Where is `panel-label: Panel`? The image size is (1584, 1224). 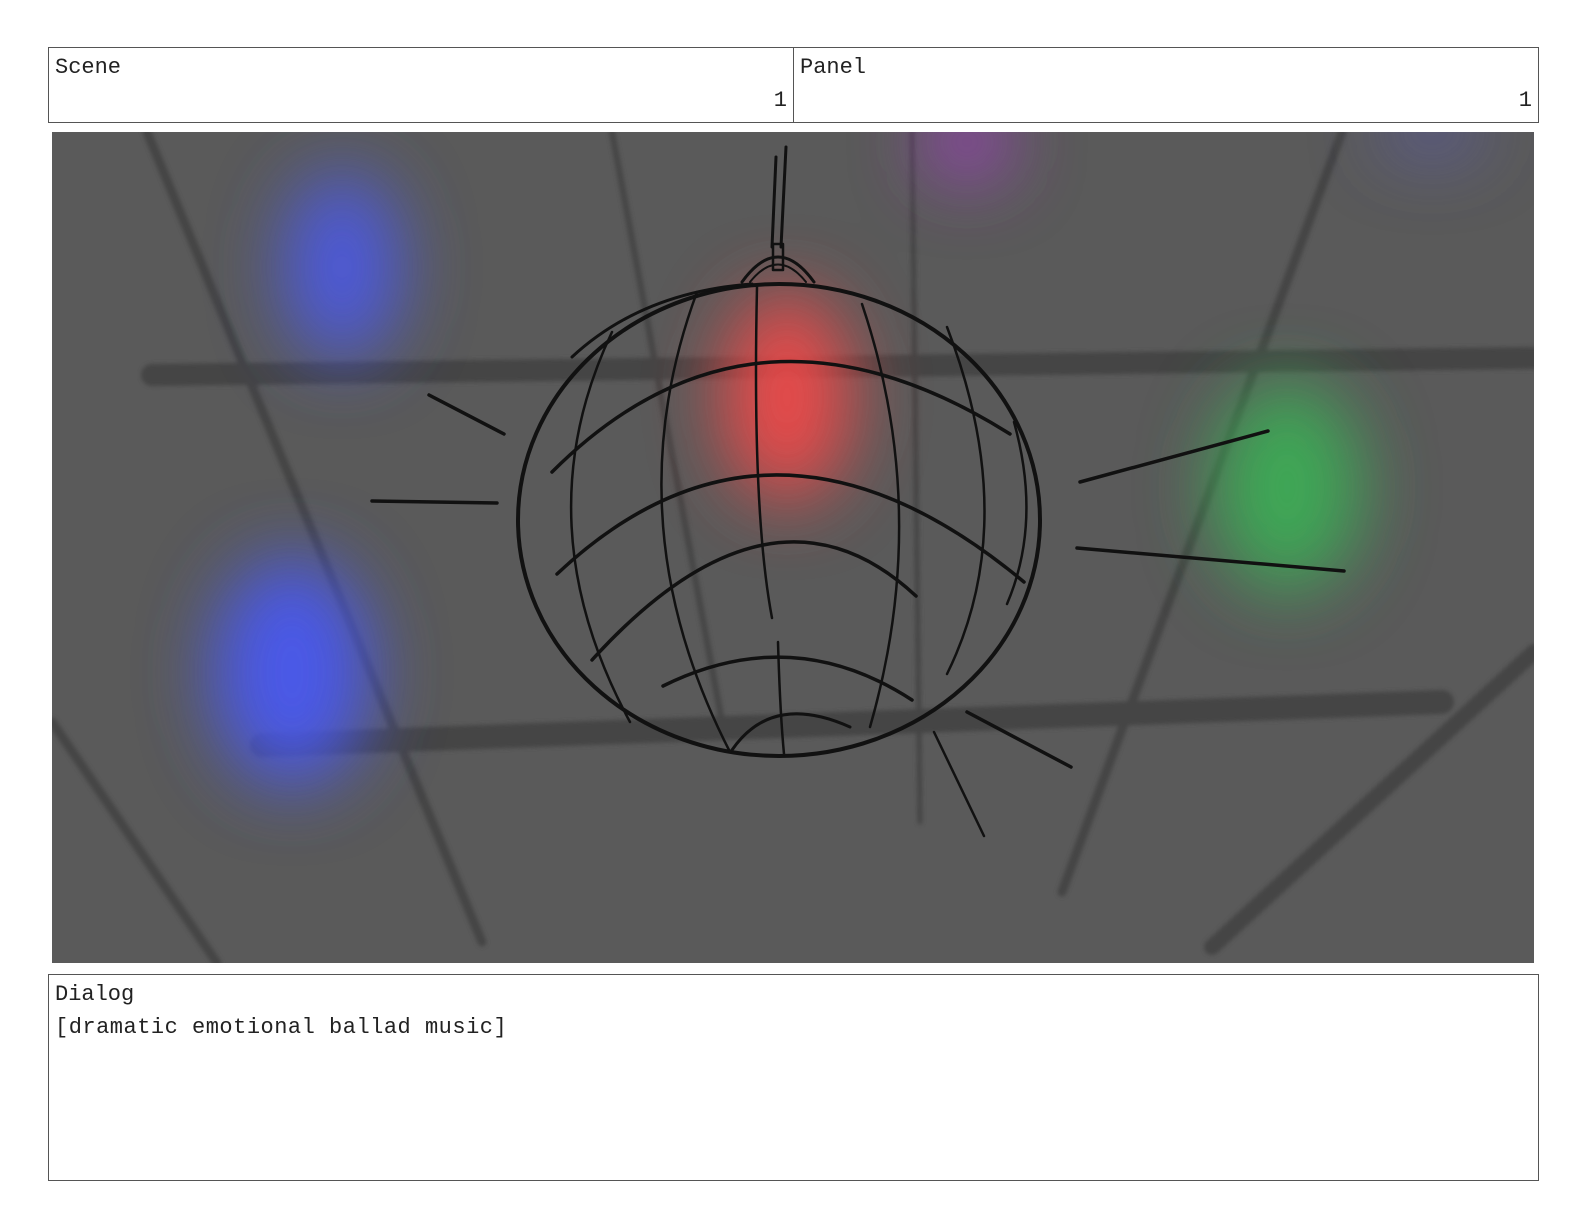 panel-label: Panel is located at coordinates (833, 67).